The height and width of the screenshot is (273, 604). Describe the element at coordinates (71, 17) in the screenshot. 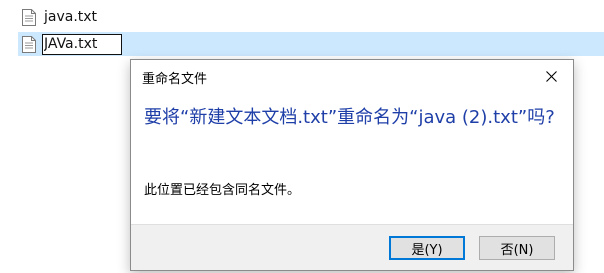

I see `file-name: java.txt` at that location.